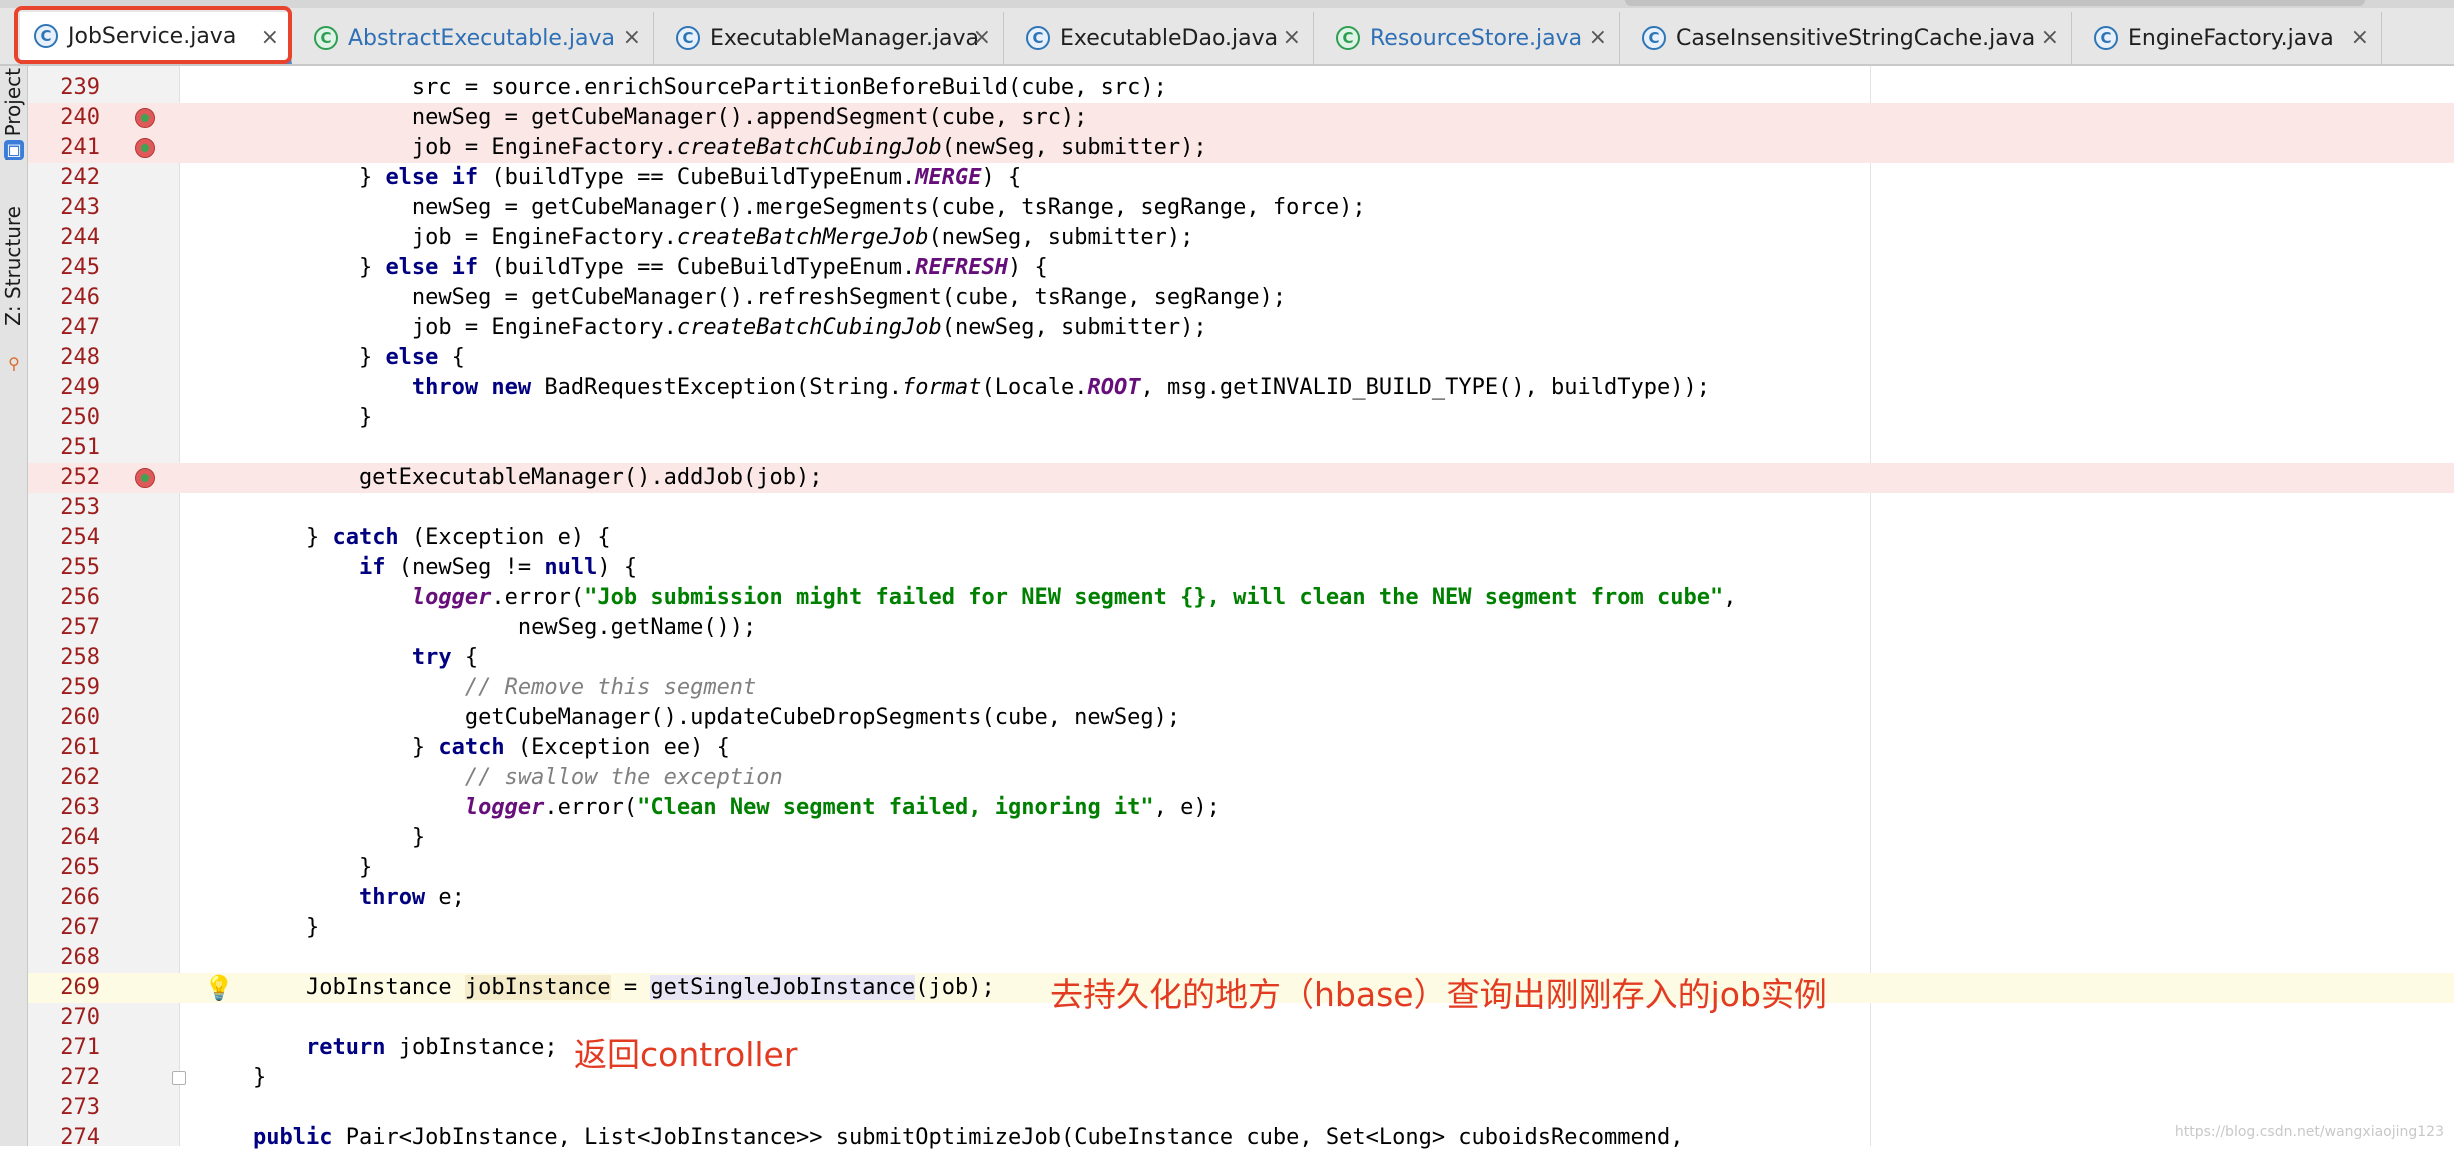  What do you see at coordinates (64, 1138) in the screenshot?
I see `line-number: 274` at bounding box center [64, 1138].